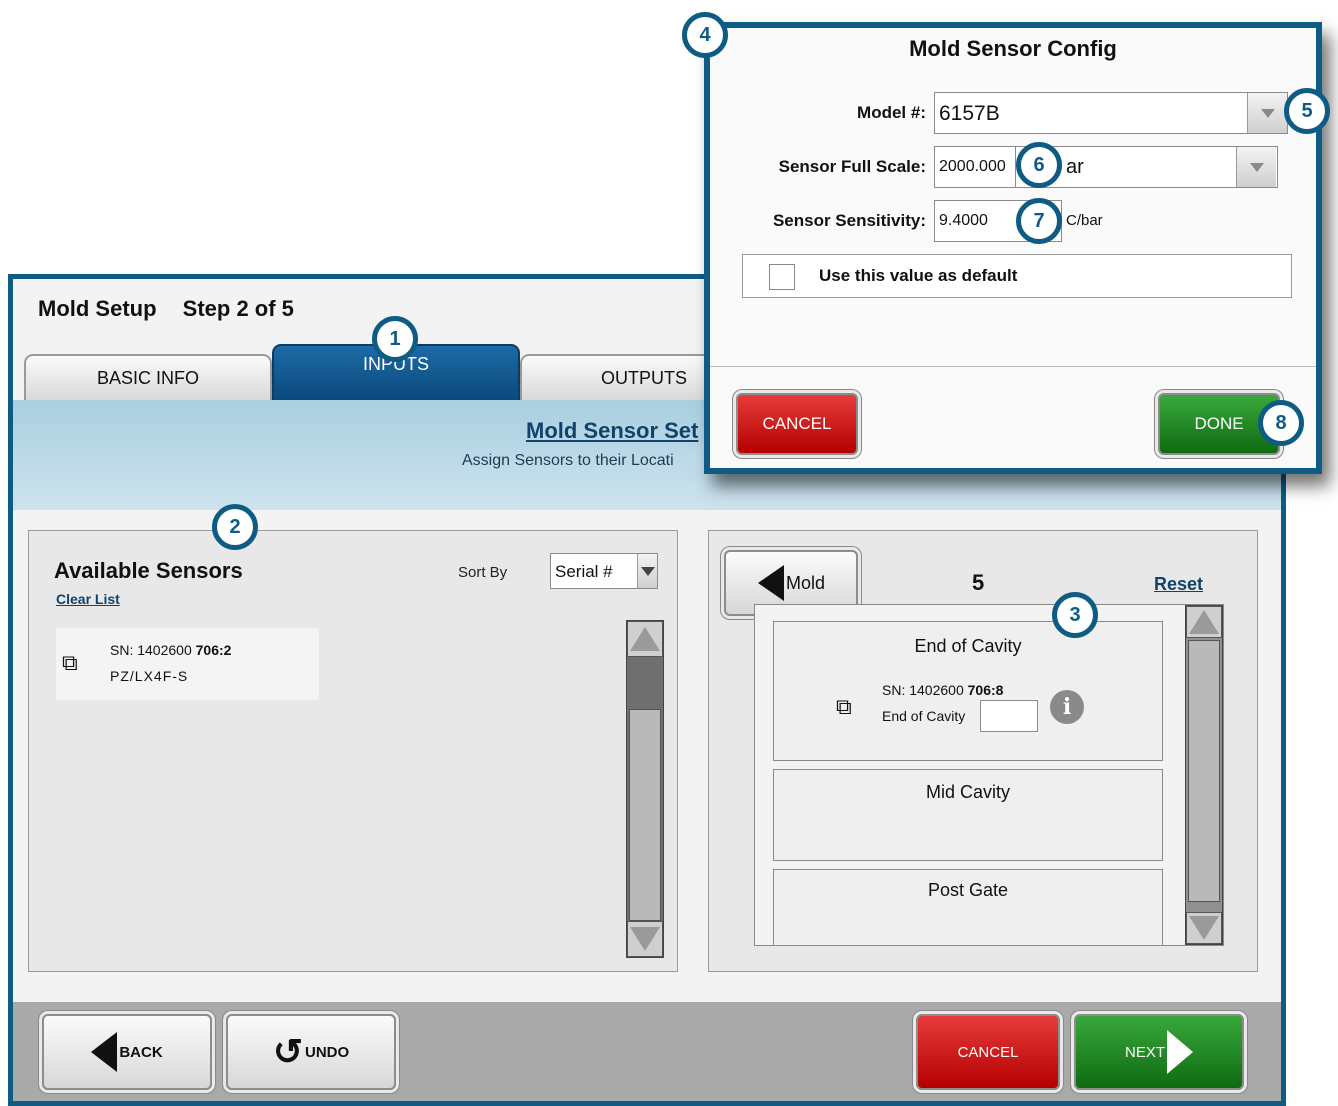  What do you see at coordinates (1178, 584) in the screenshot?
I see `reset-link: Reset` at bounding box center [1178, 584].